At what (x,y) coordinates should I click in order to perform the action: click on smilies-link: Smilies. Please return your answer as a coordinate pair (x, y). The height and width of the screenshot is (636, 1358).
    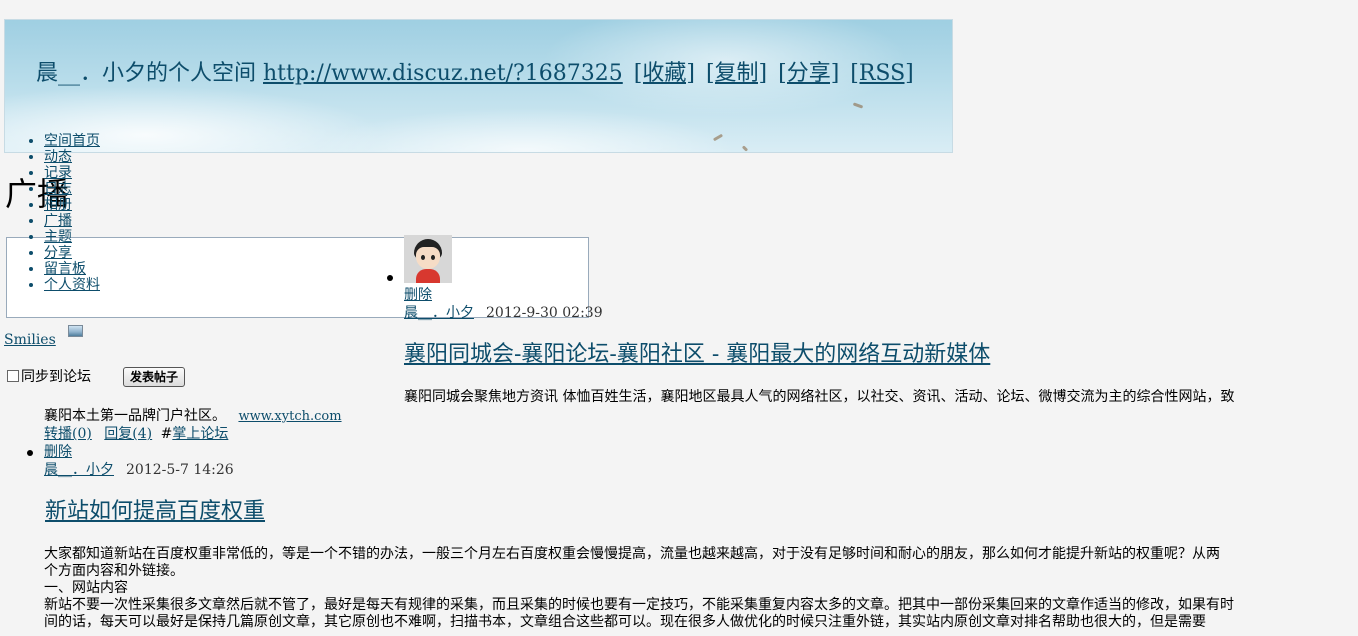
    Looking at the image, I should click on (30, 340).